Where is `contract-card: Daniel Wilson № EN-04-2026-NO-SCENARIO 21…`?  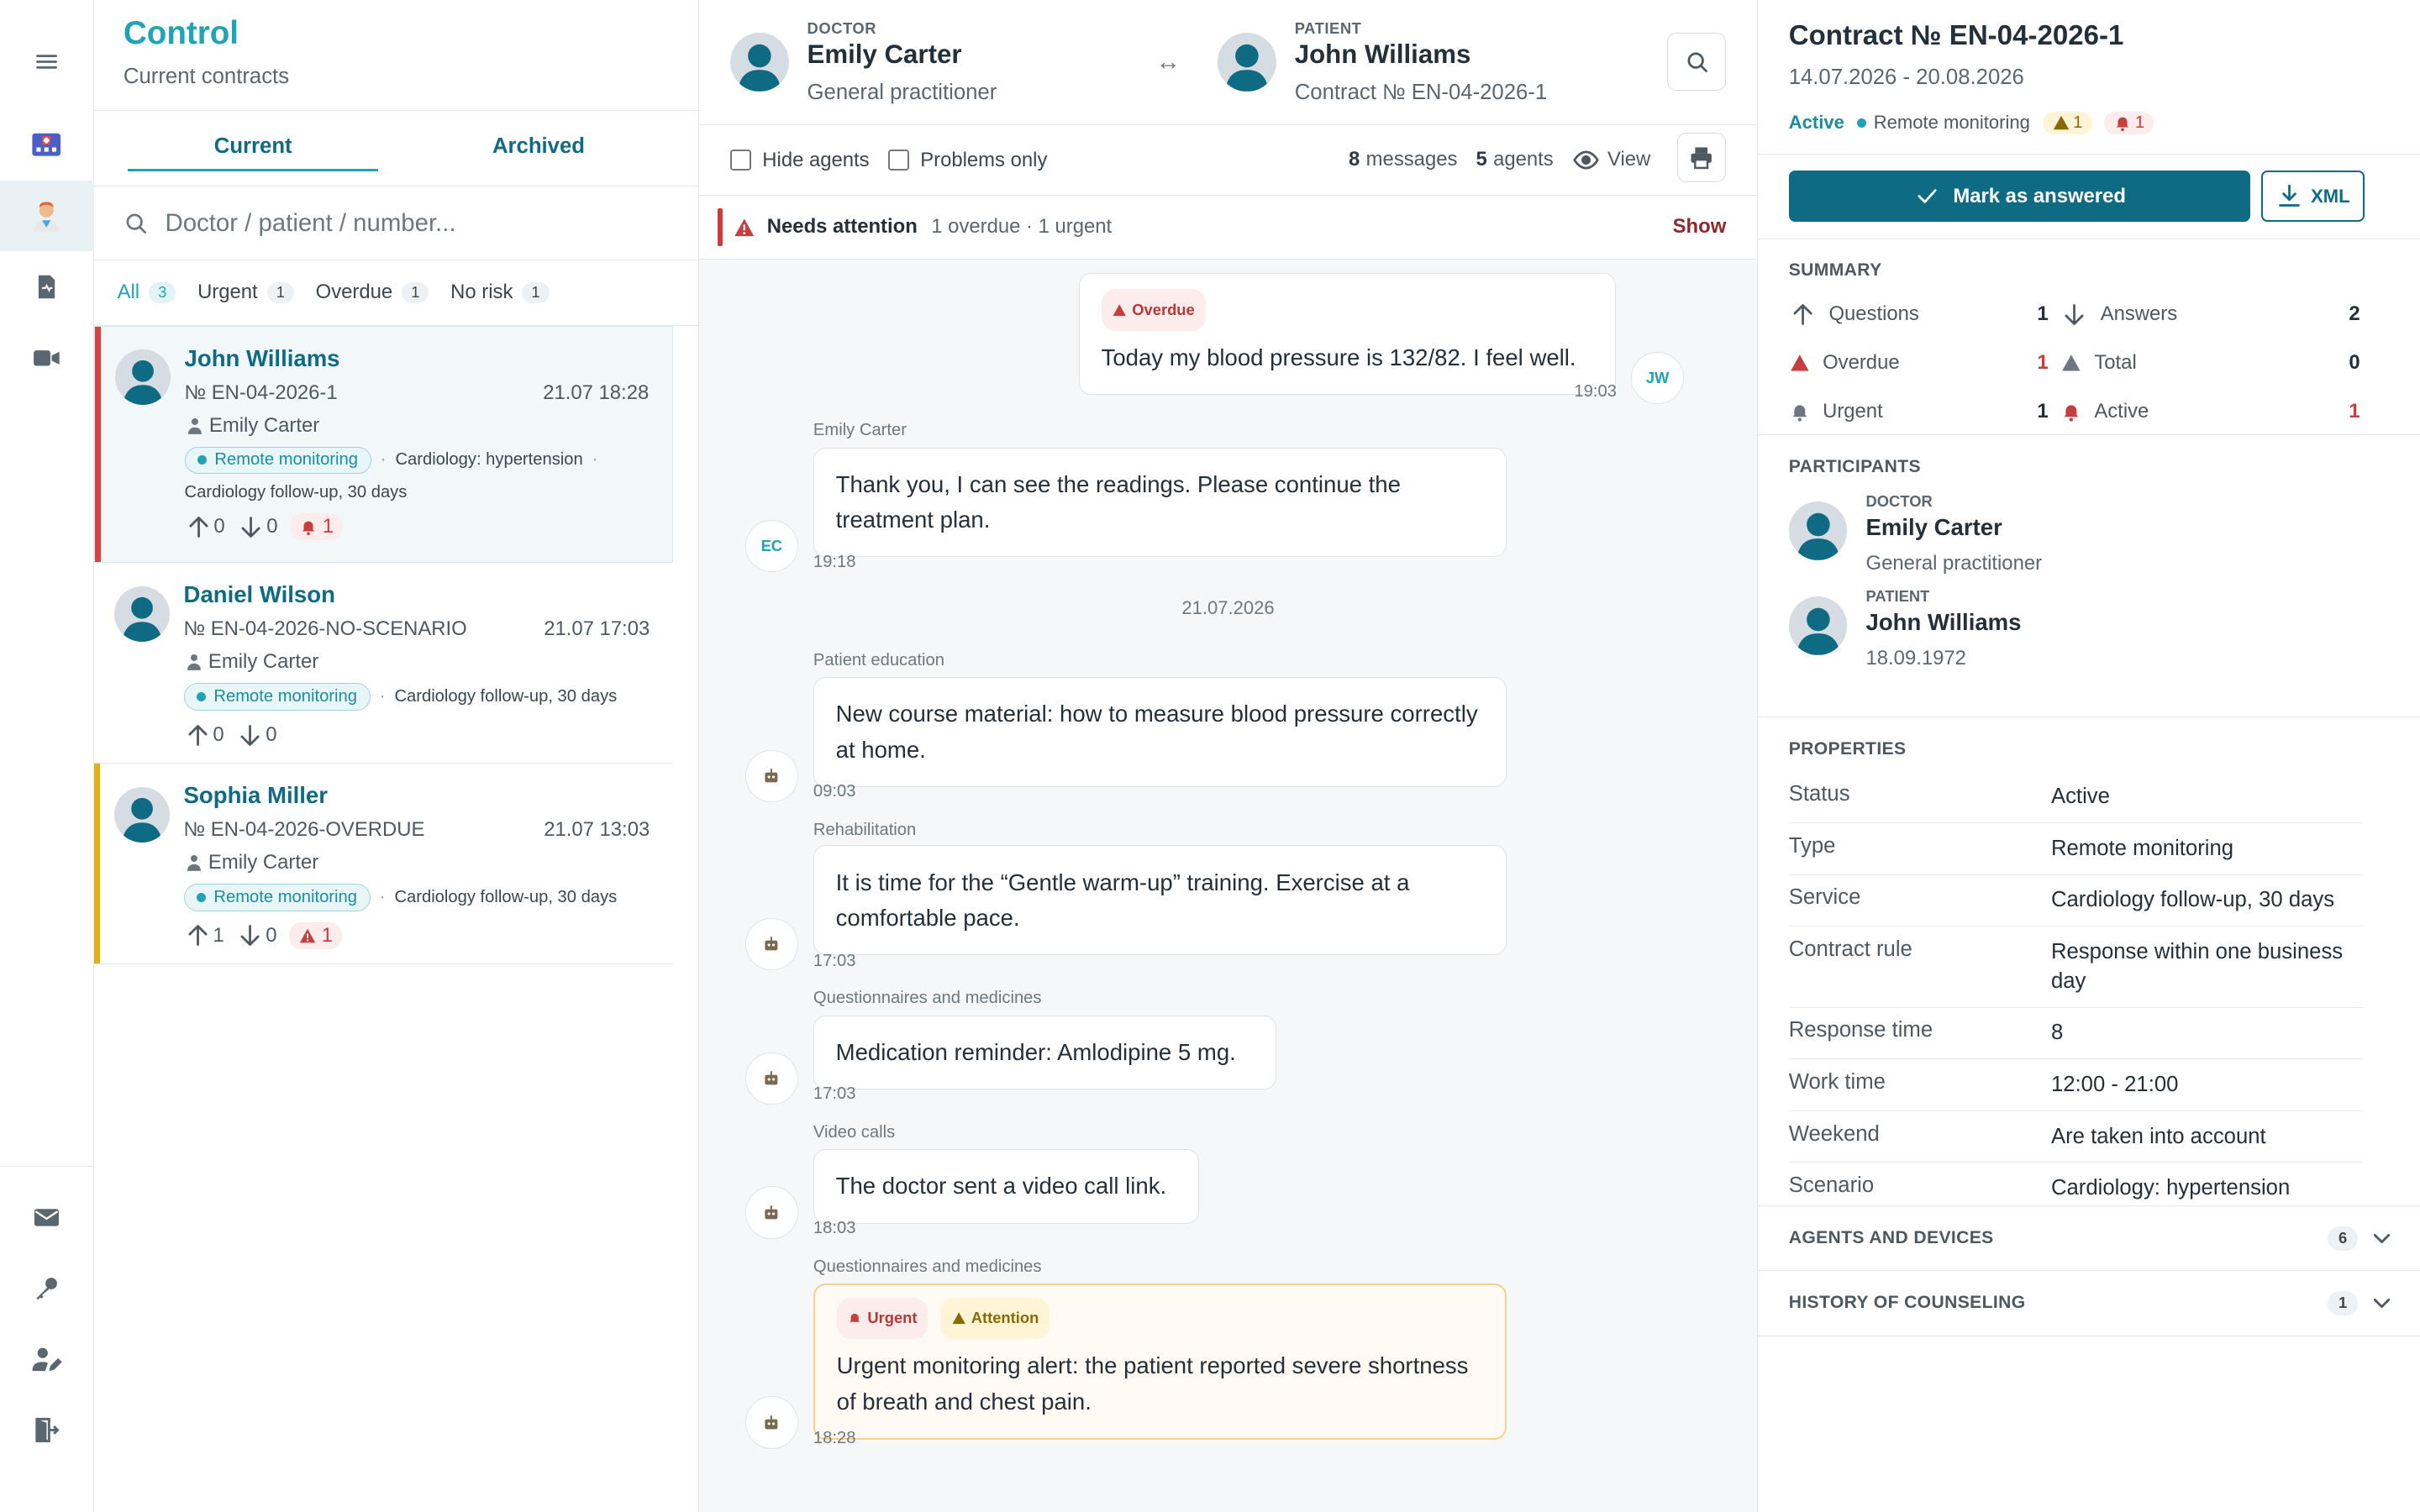
contract-card: Daniel Wilson № EN-04-2026-NO-SCENARIO 21… is located at coordinates (383, 663).